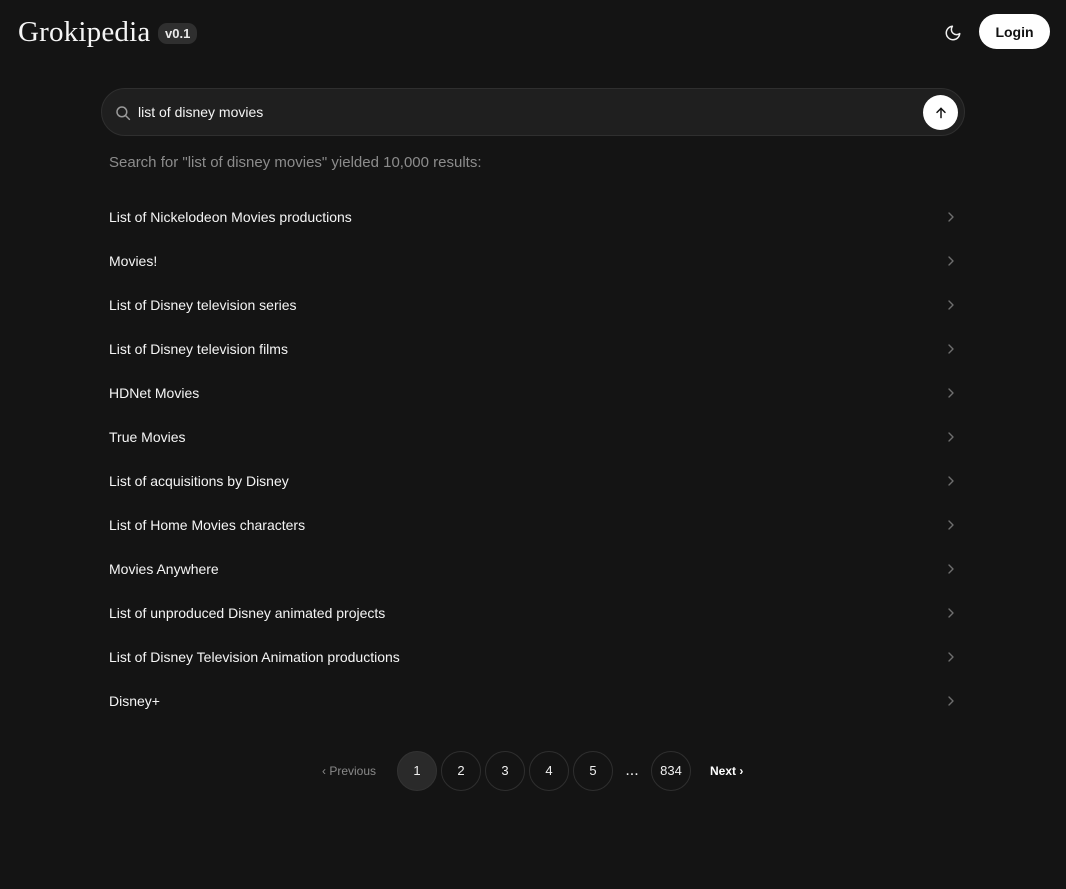 Image resolution: width=1066 pixels, height=889 pixels. I want to click on result-item: List of acquisitions by Disney, so click(533, 481).